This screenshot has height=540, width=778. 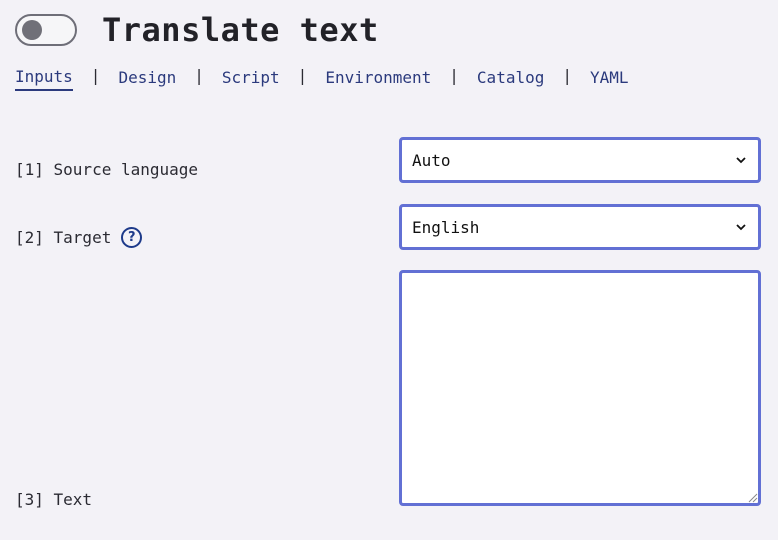 I want to click on tab-environment: Environment, so click(x=378, y=79).